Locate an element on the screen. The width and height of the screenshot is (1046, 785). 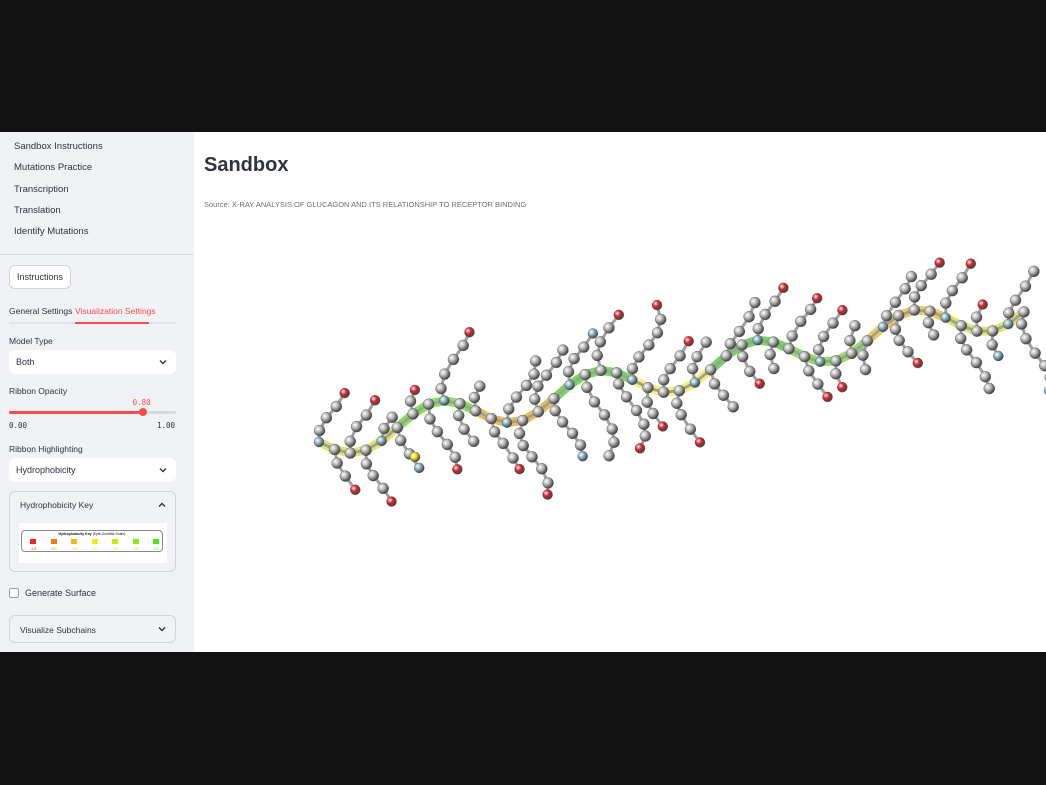
key-legend-title-rest: (Kyte-Doolittle Scale) is located at coordinates (109, 534).